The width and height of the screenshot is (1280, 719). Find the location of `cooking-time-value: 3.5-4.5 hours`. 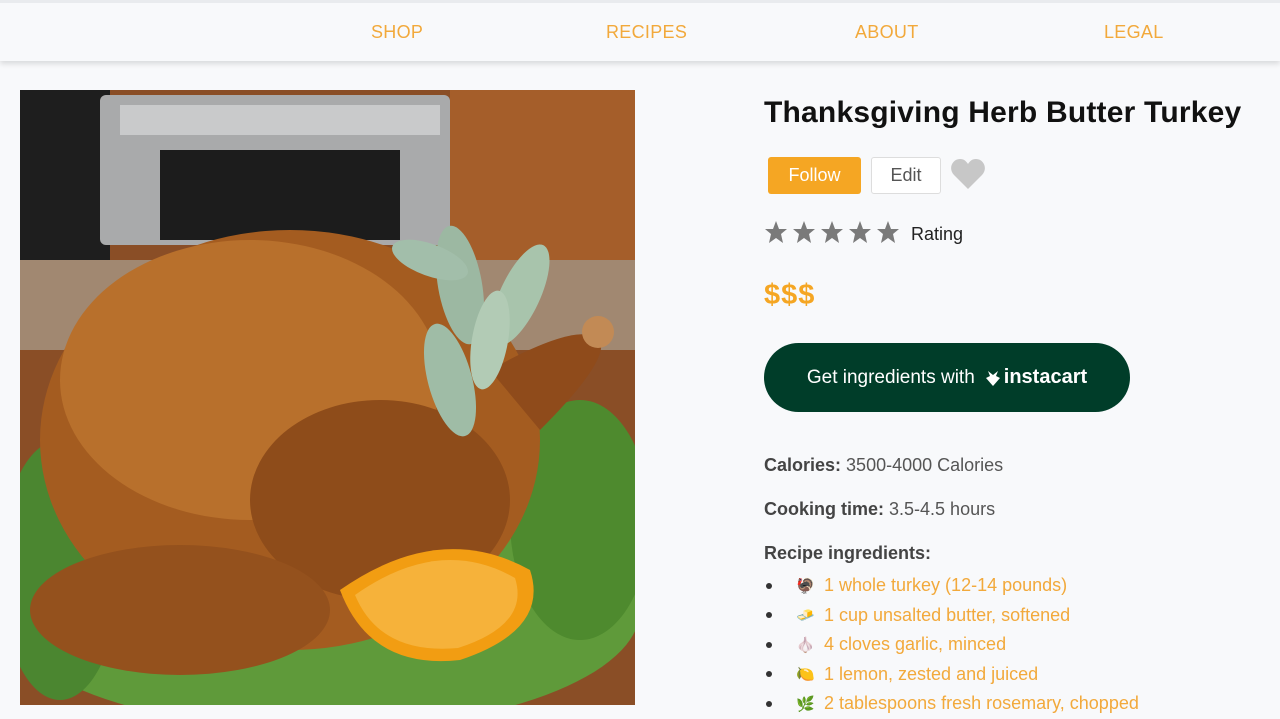

cooking-time-value: 3.5-4.5 hours is located at coordinates (942, 509).